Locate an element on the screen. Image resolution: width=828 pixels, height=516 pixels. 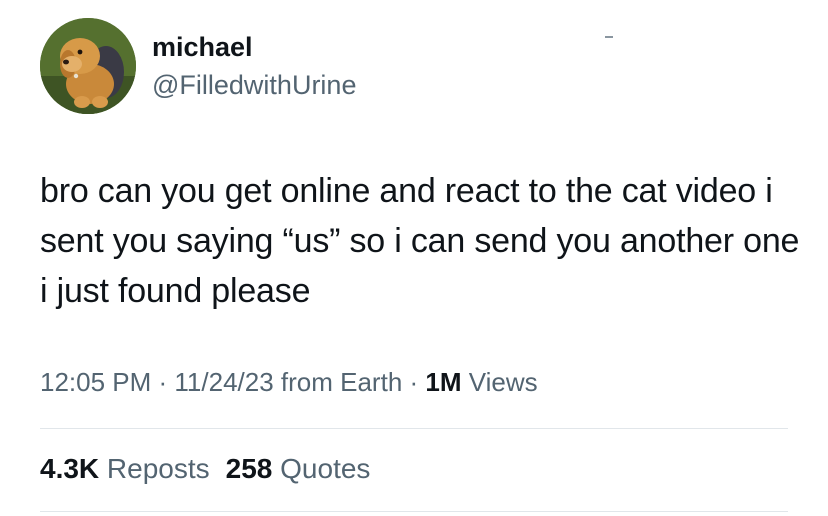
more-options-icon is located at coordinates (609, 37).